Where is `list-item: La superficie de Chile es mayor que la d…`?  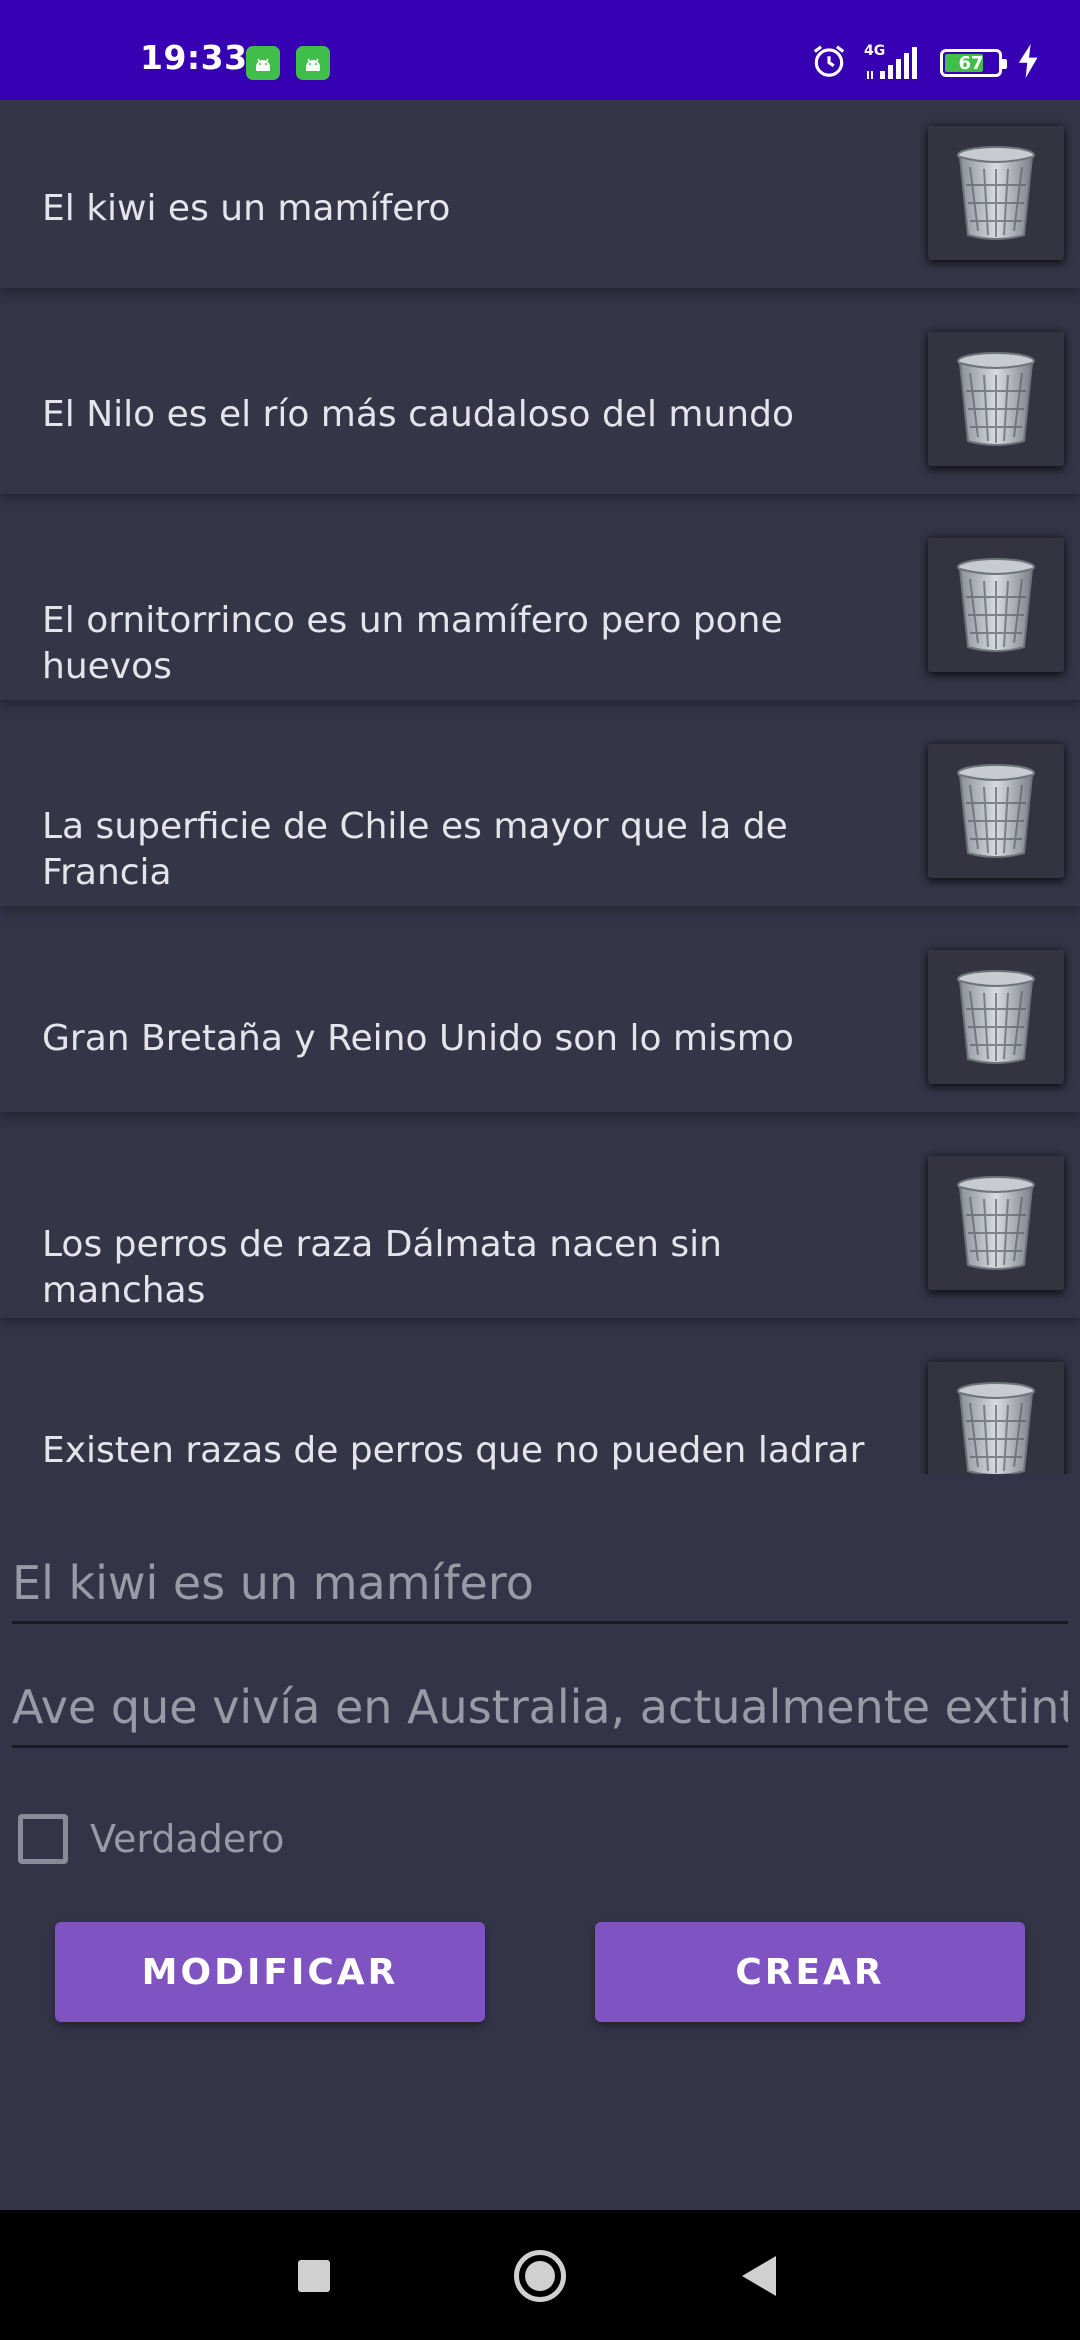 list-item: La superficie de Chile es mayor que la d… is located at coordinates (540, 812).